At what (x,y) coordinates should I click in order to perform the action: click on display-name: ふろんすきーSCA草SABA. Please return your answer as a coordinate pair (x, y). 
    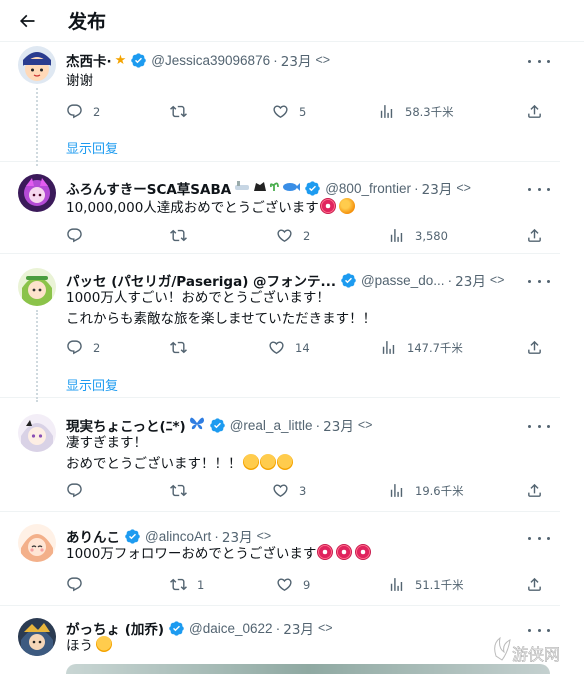
    Looking at the image, I should click on (148, 188).